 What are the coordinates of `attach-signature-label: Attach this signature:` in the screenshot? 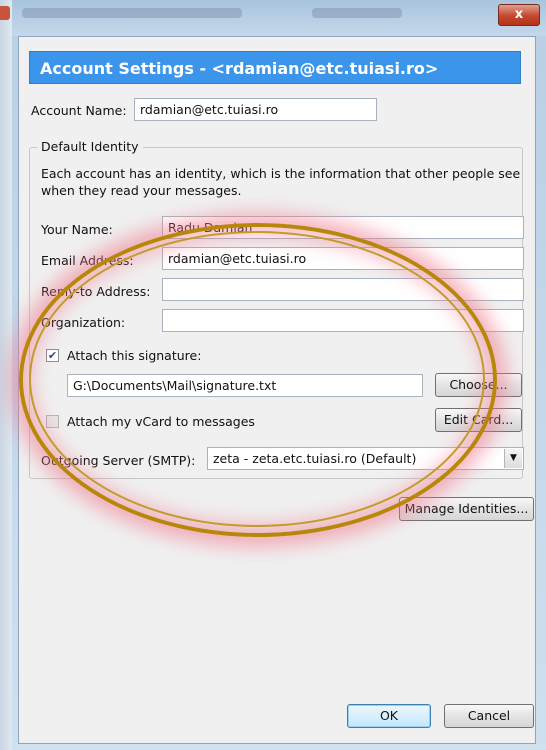 It's located at (134, 355).